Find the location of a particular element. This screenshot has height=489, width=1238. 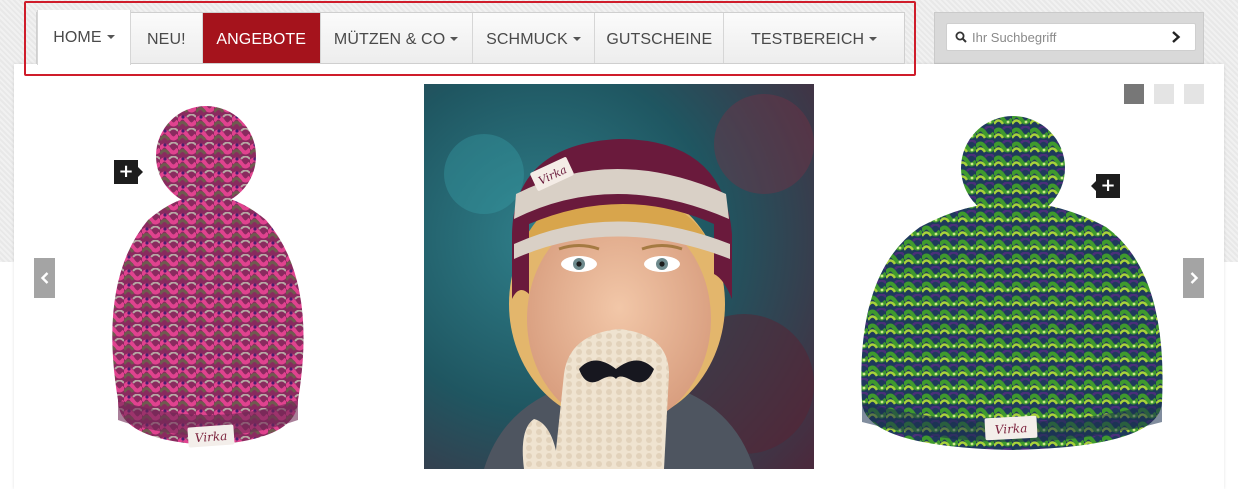

search-input is located at coordinates (1067, 37).